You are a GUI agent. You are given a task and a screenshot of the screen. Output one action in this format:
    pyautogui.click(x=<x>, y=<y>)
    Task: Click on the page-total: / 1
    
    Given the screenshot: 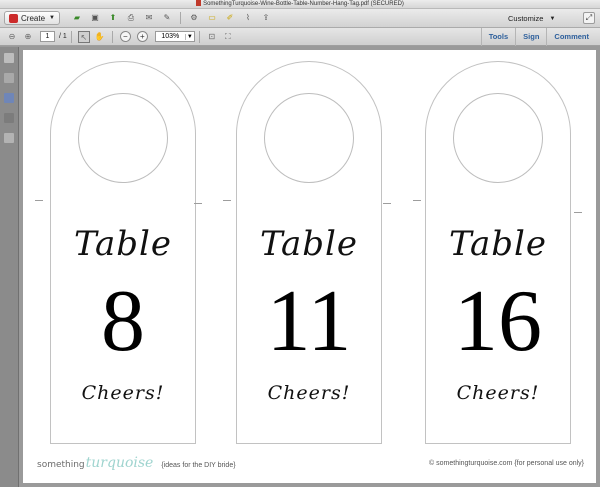 What is the action you would take?
    pyautogui.click(x=63, y=36)
    